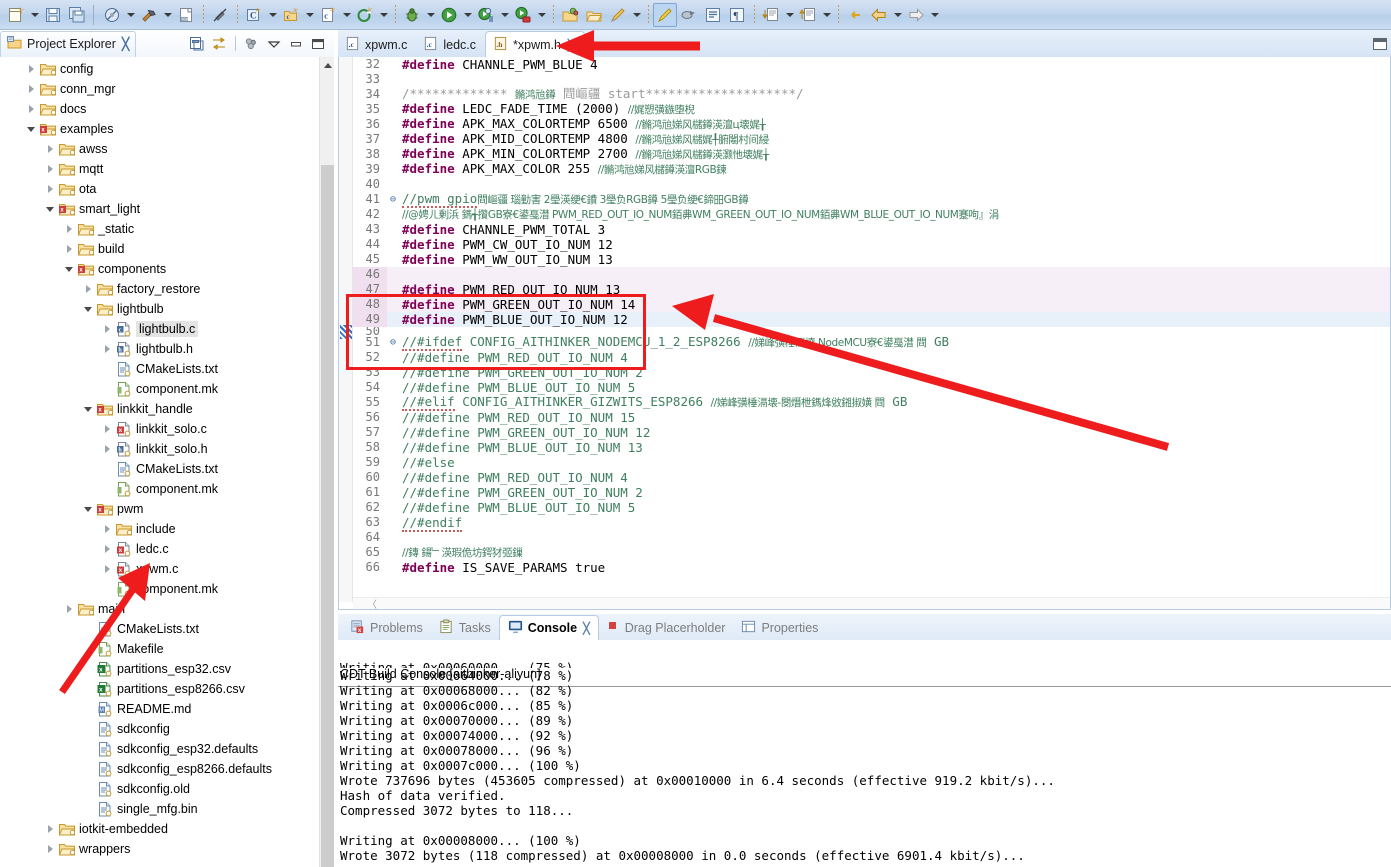  What do you see at coordinates (167, 849) in the screenshot?
I see `tree-item-wrappers: wrappers` at bounding box center [167, 849].